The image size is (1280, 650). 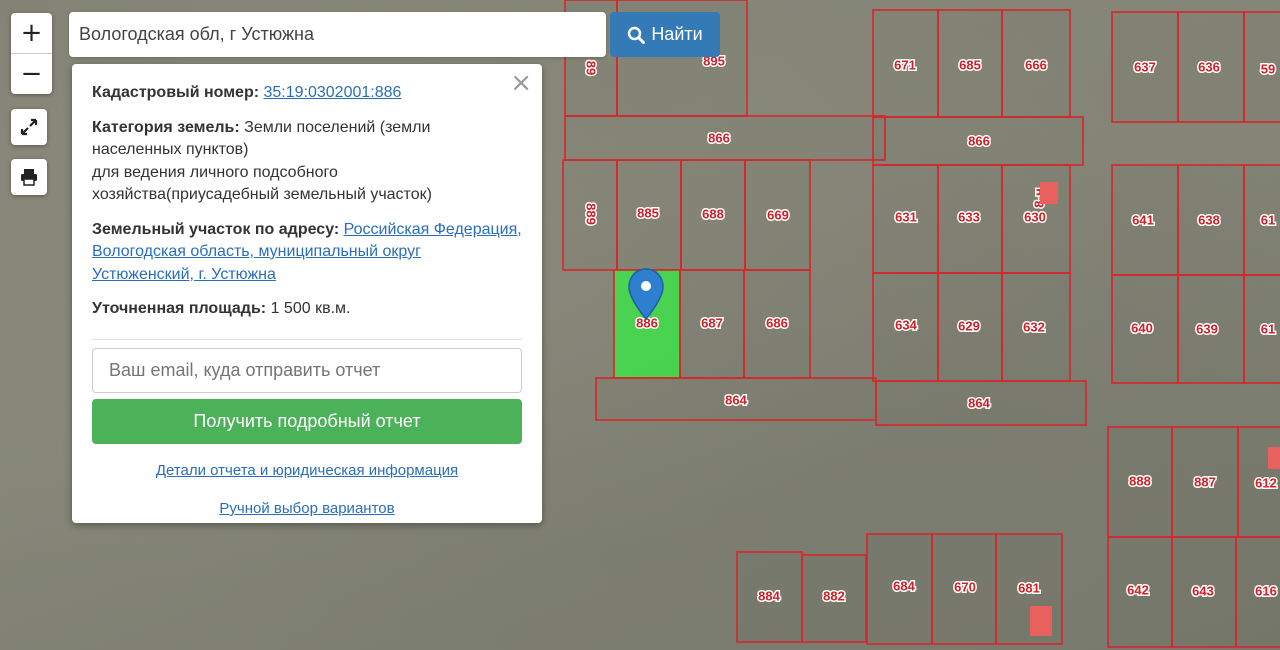 What do you see at coordinates (1268, 68) in the screenshot?
I see `plot-label: 59` at bounding box center [1268, 68].